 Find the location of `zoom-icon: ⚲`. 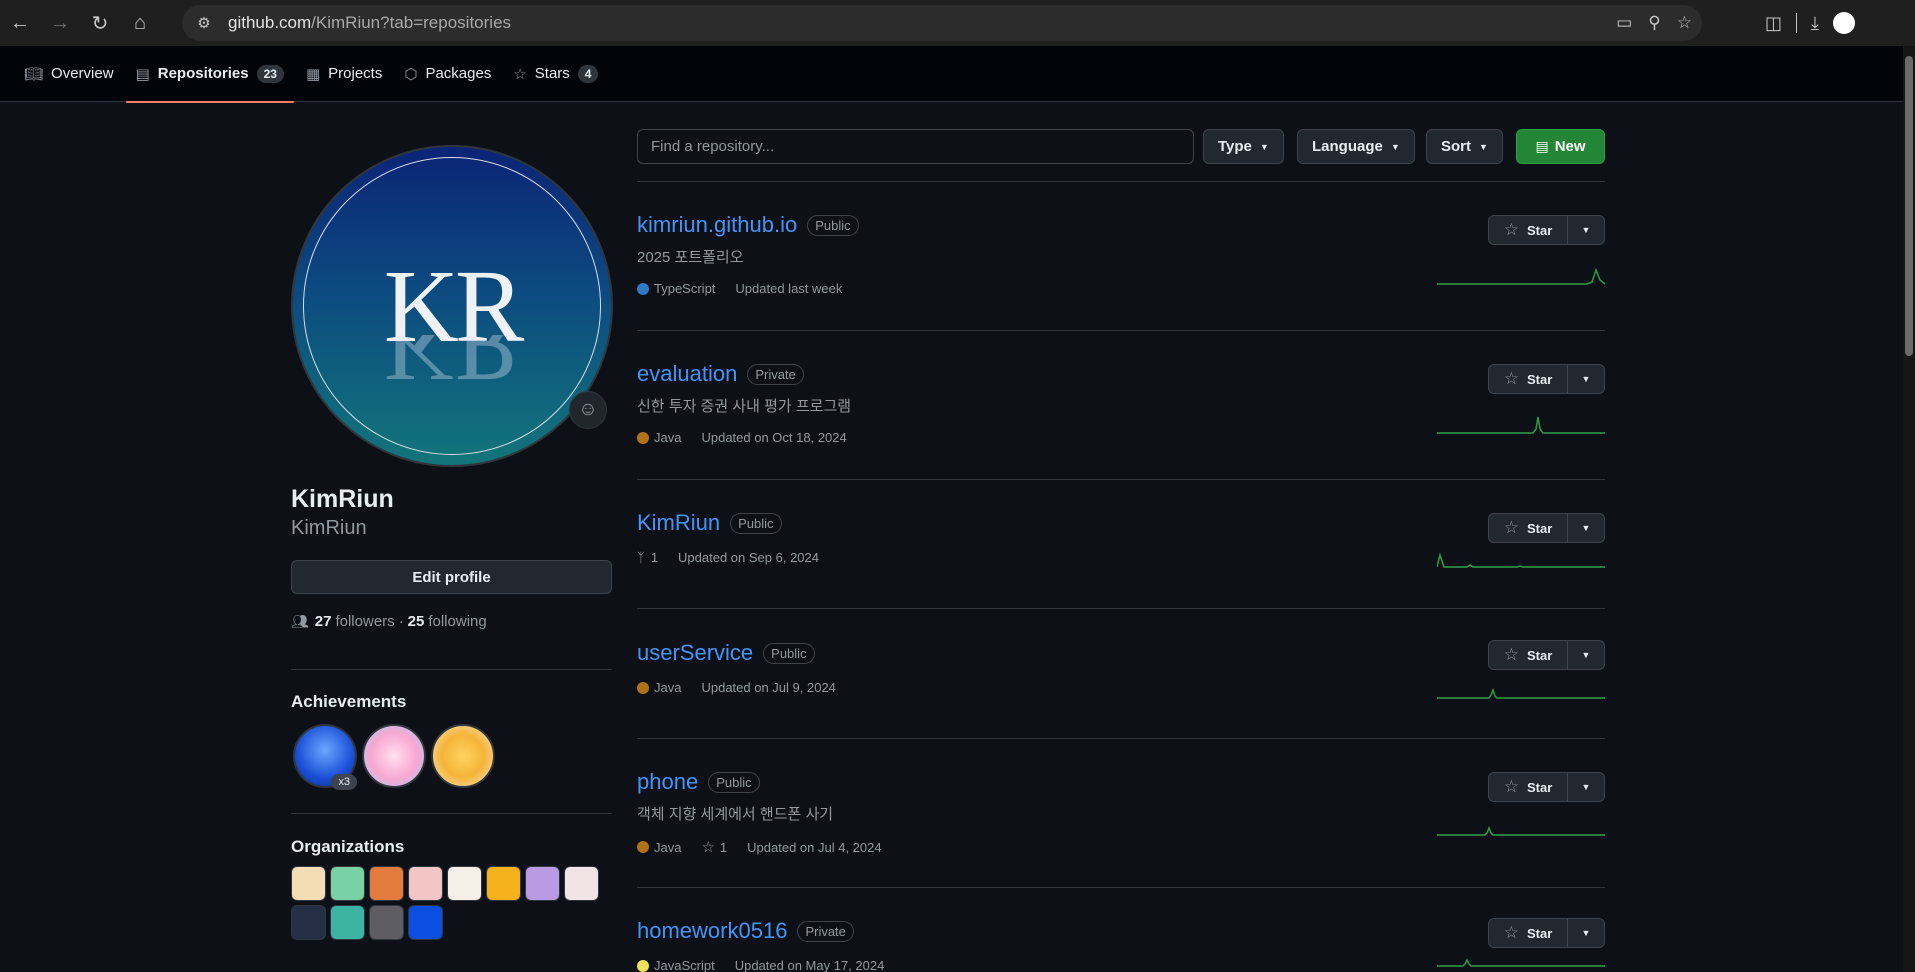

zoom-icon: ⚲ is located at coordinates (1654, 23).